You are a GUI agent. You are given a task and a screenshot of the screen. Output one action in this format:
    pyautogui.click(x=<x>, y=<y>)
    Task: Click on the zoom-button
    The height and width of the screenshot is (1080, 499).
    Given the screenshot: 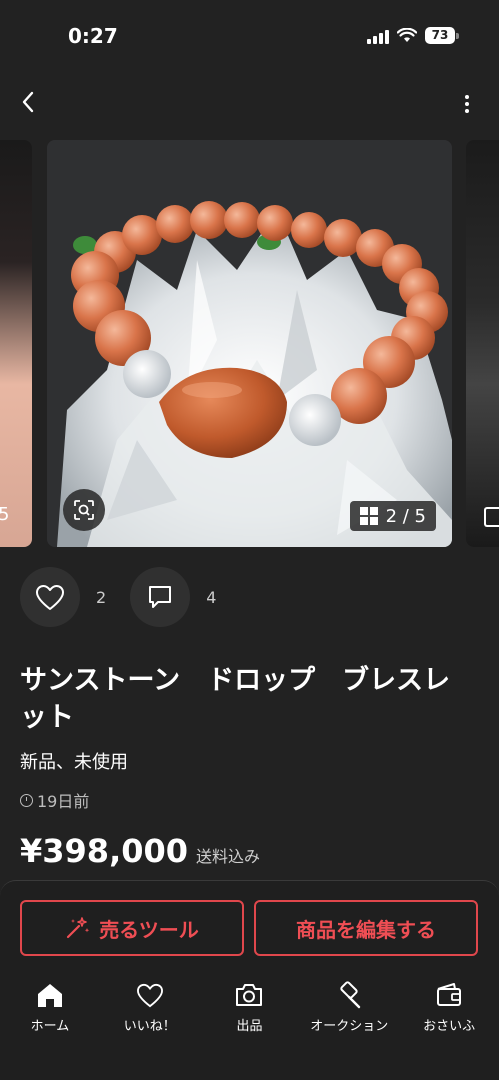 What is the action you would take?
    pyautogui.click(x=84, y=510)
    